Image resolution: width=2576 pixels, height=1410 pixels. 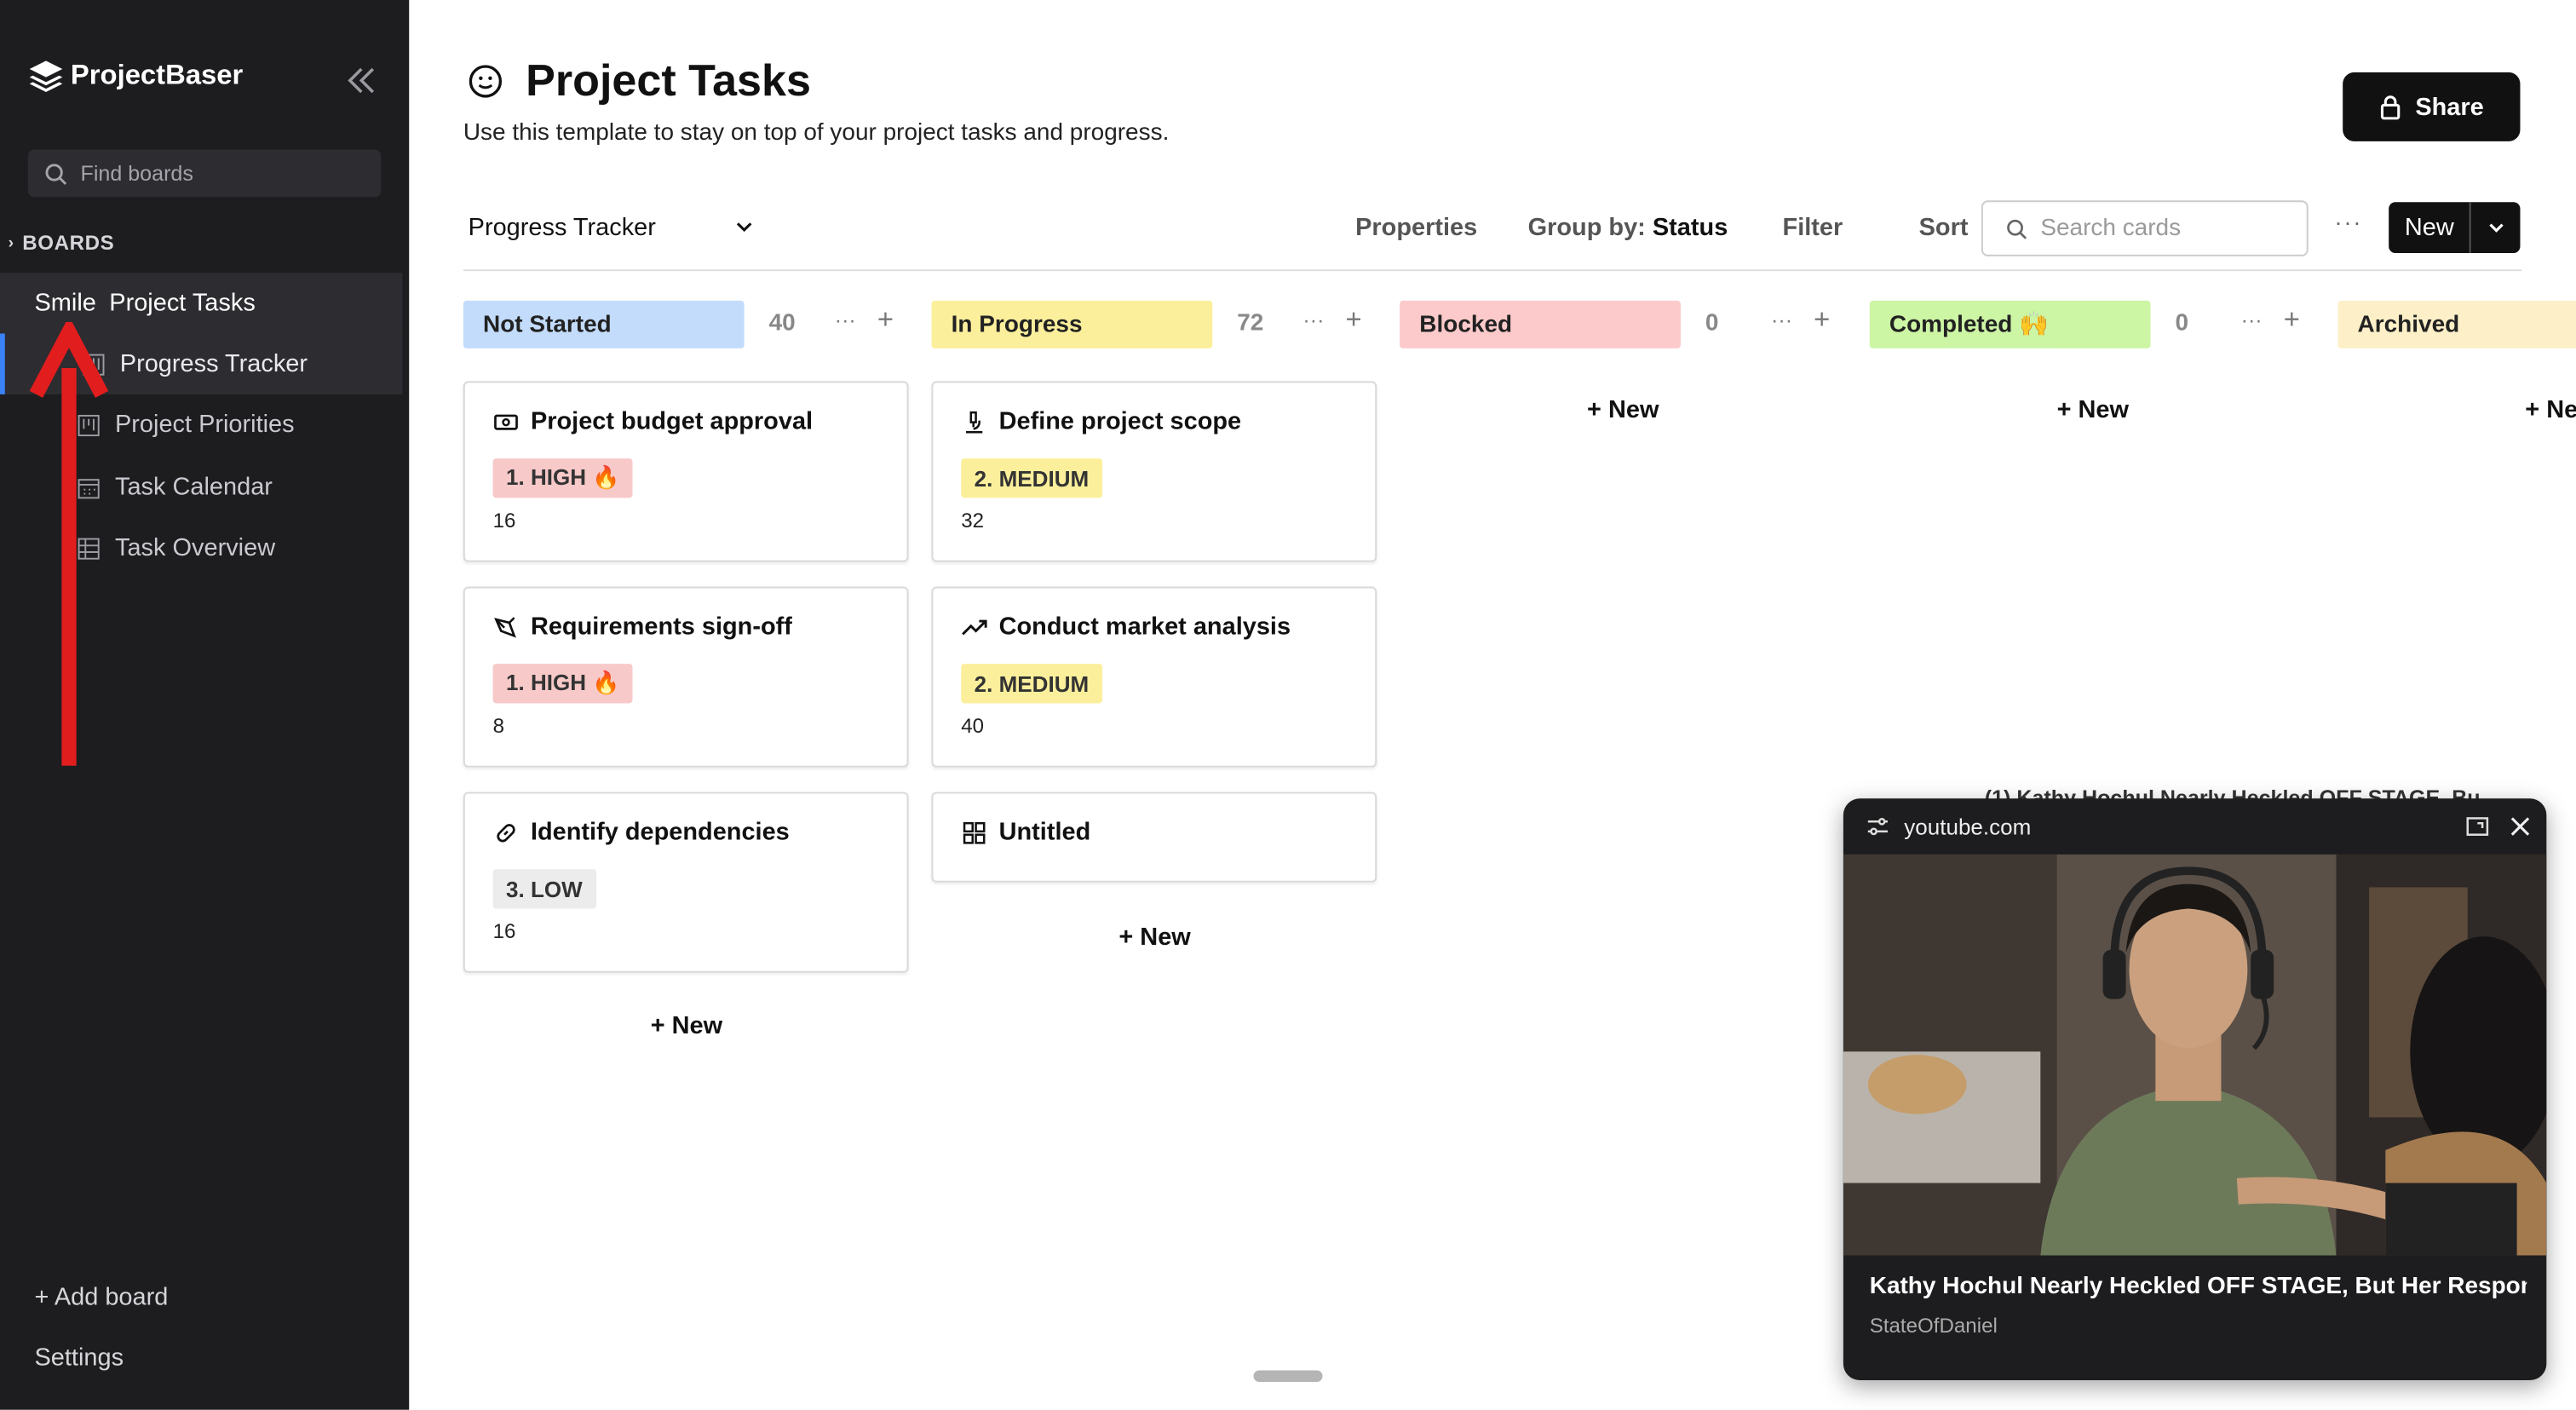 I want to click on site-settings-icon, so click(x=1878, y=826).